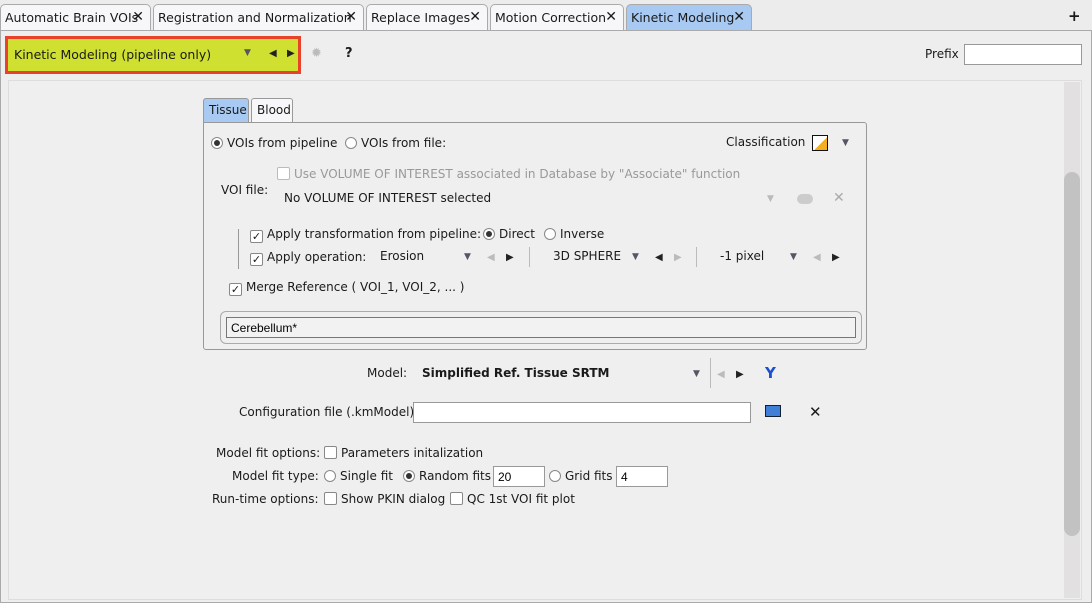 This screenshot has width=1092, height=603. I want to click on single-fit-radio: Single fit, so click(358, 476).